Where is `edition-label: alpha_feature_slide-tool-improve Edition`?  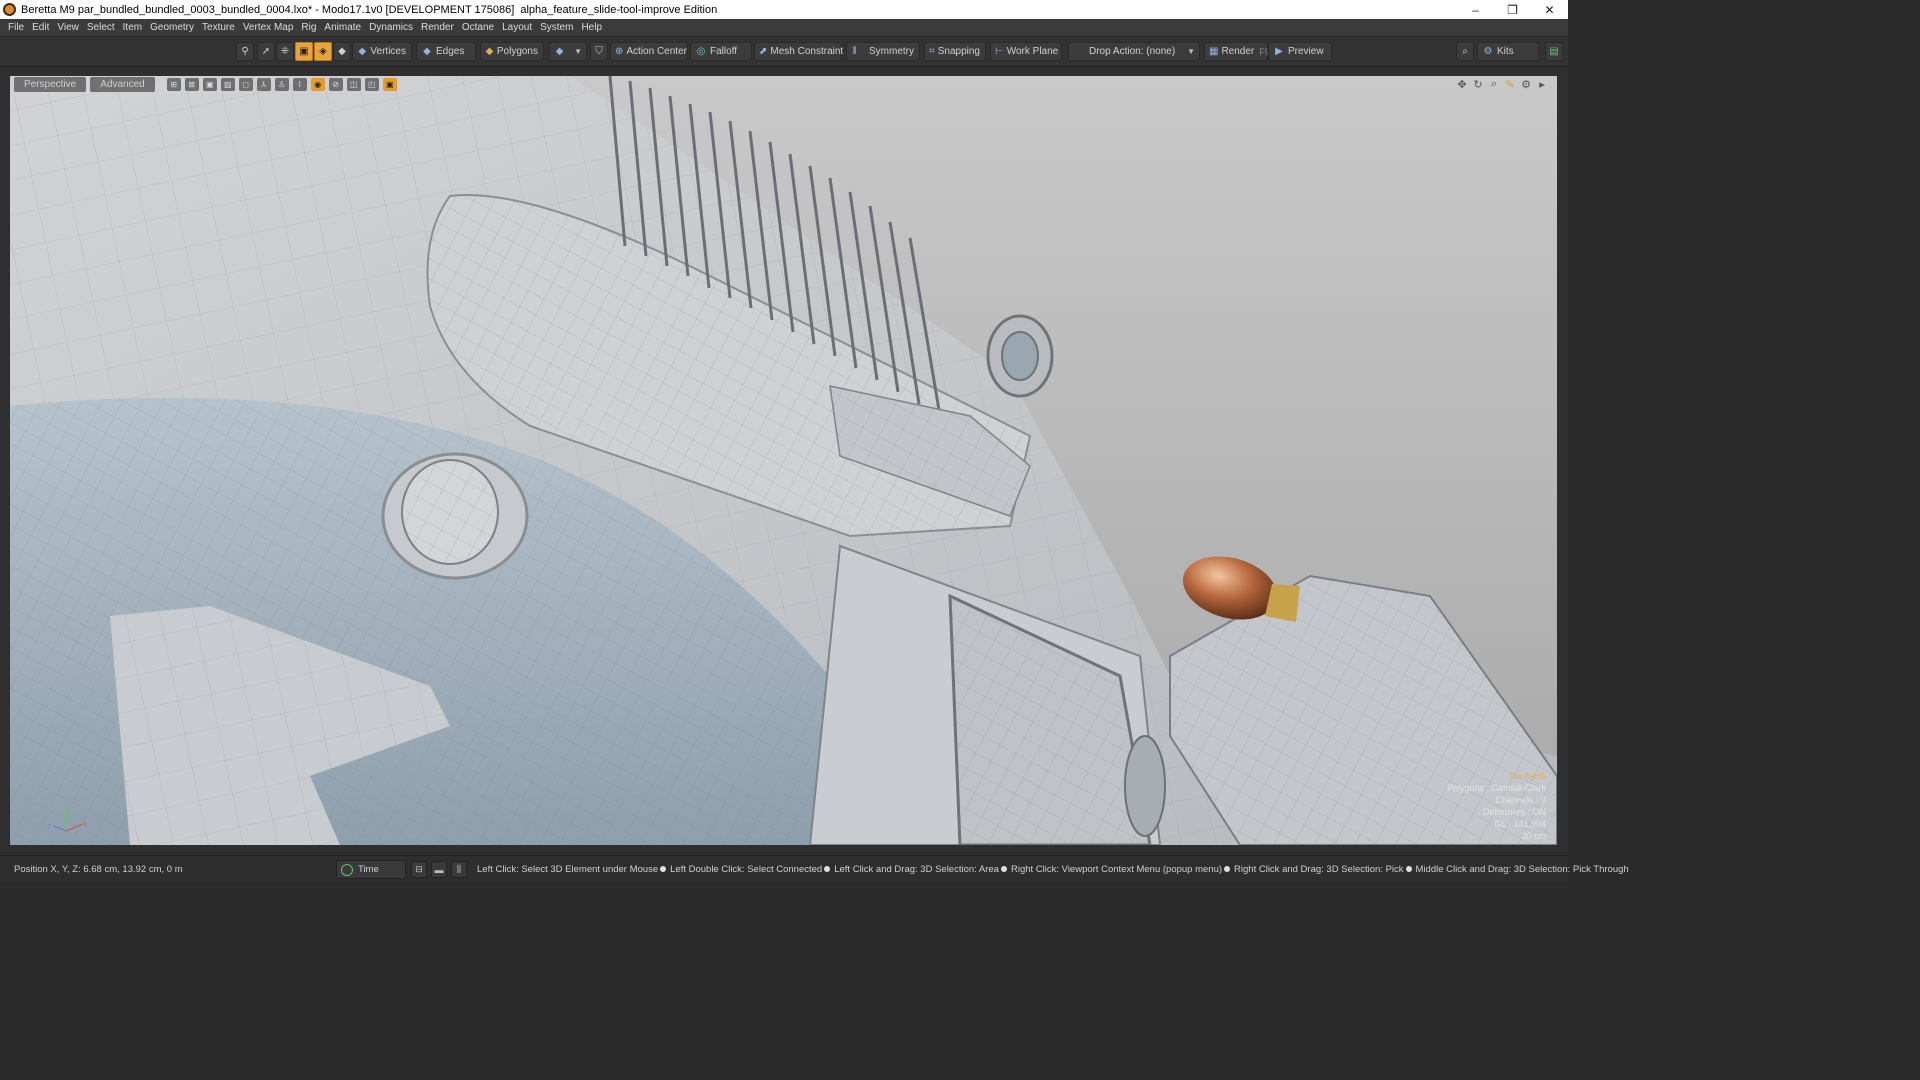
edition-label: alpha_feature_slide-tool-improve Edition is located at coordinates (619, 9).